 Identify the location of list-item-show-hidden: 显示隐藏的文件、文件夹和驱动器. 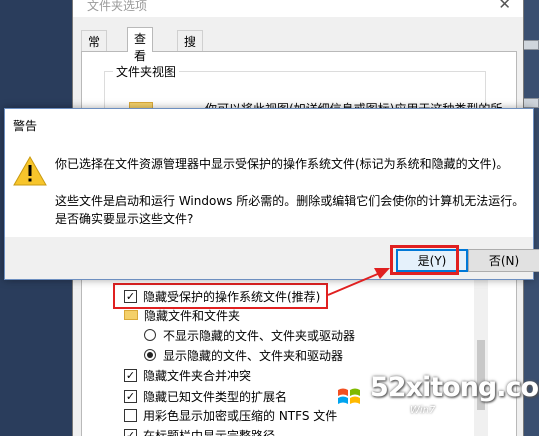
(243, 355).